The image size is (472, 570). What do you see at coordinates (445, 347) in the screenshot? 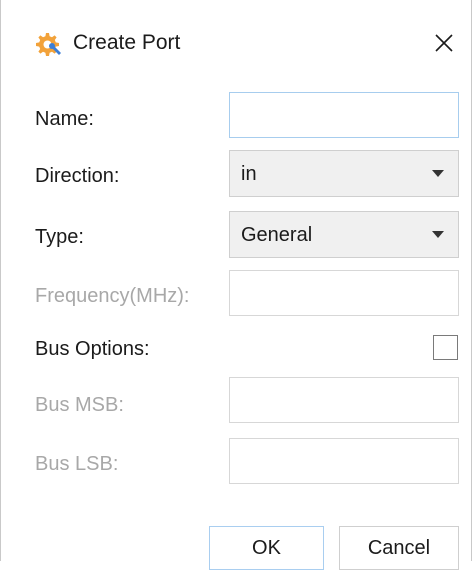
I see `bus-options-checkbox` at bounding box center [445, 347].